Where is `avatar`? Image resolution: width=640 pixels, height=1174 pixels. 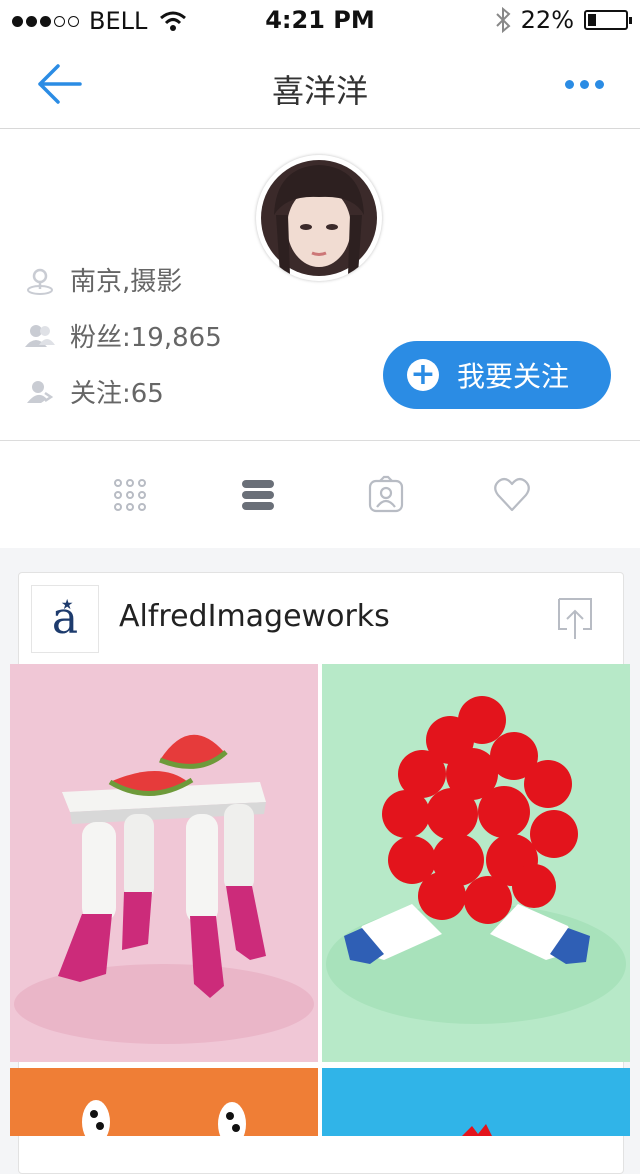 avatar is located at coordinates (319, 218).